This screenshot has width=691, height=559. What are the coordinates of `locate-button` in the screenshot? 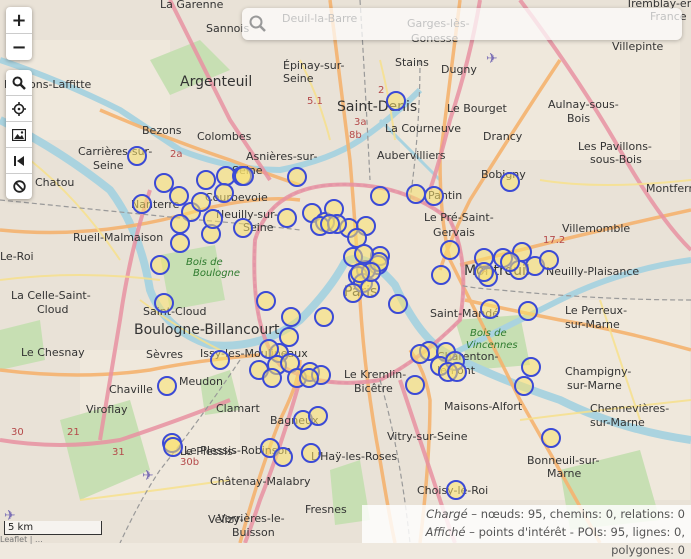 It's located at (19, 109).